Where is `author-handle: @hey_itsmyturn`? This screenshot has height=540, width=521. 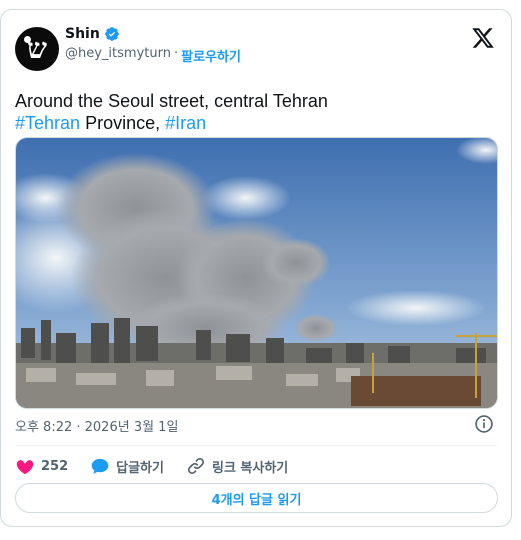
author-handle: @hey_itsmyturn is located at coordinates (118, 55).